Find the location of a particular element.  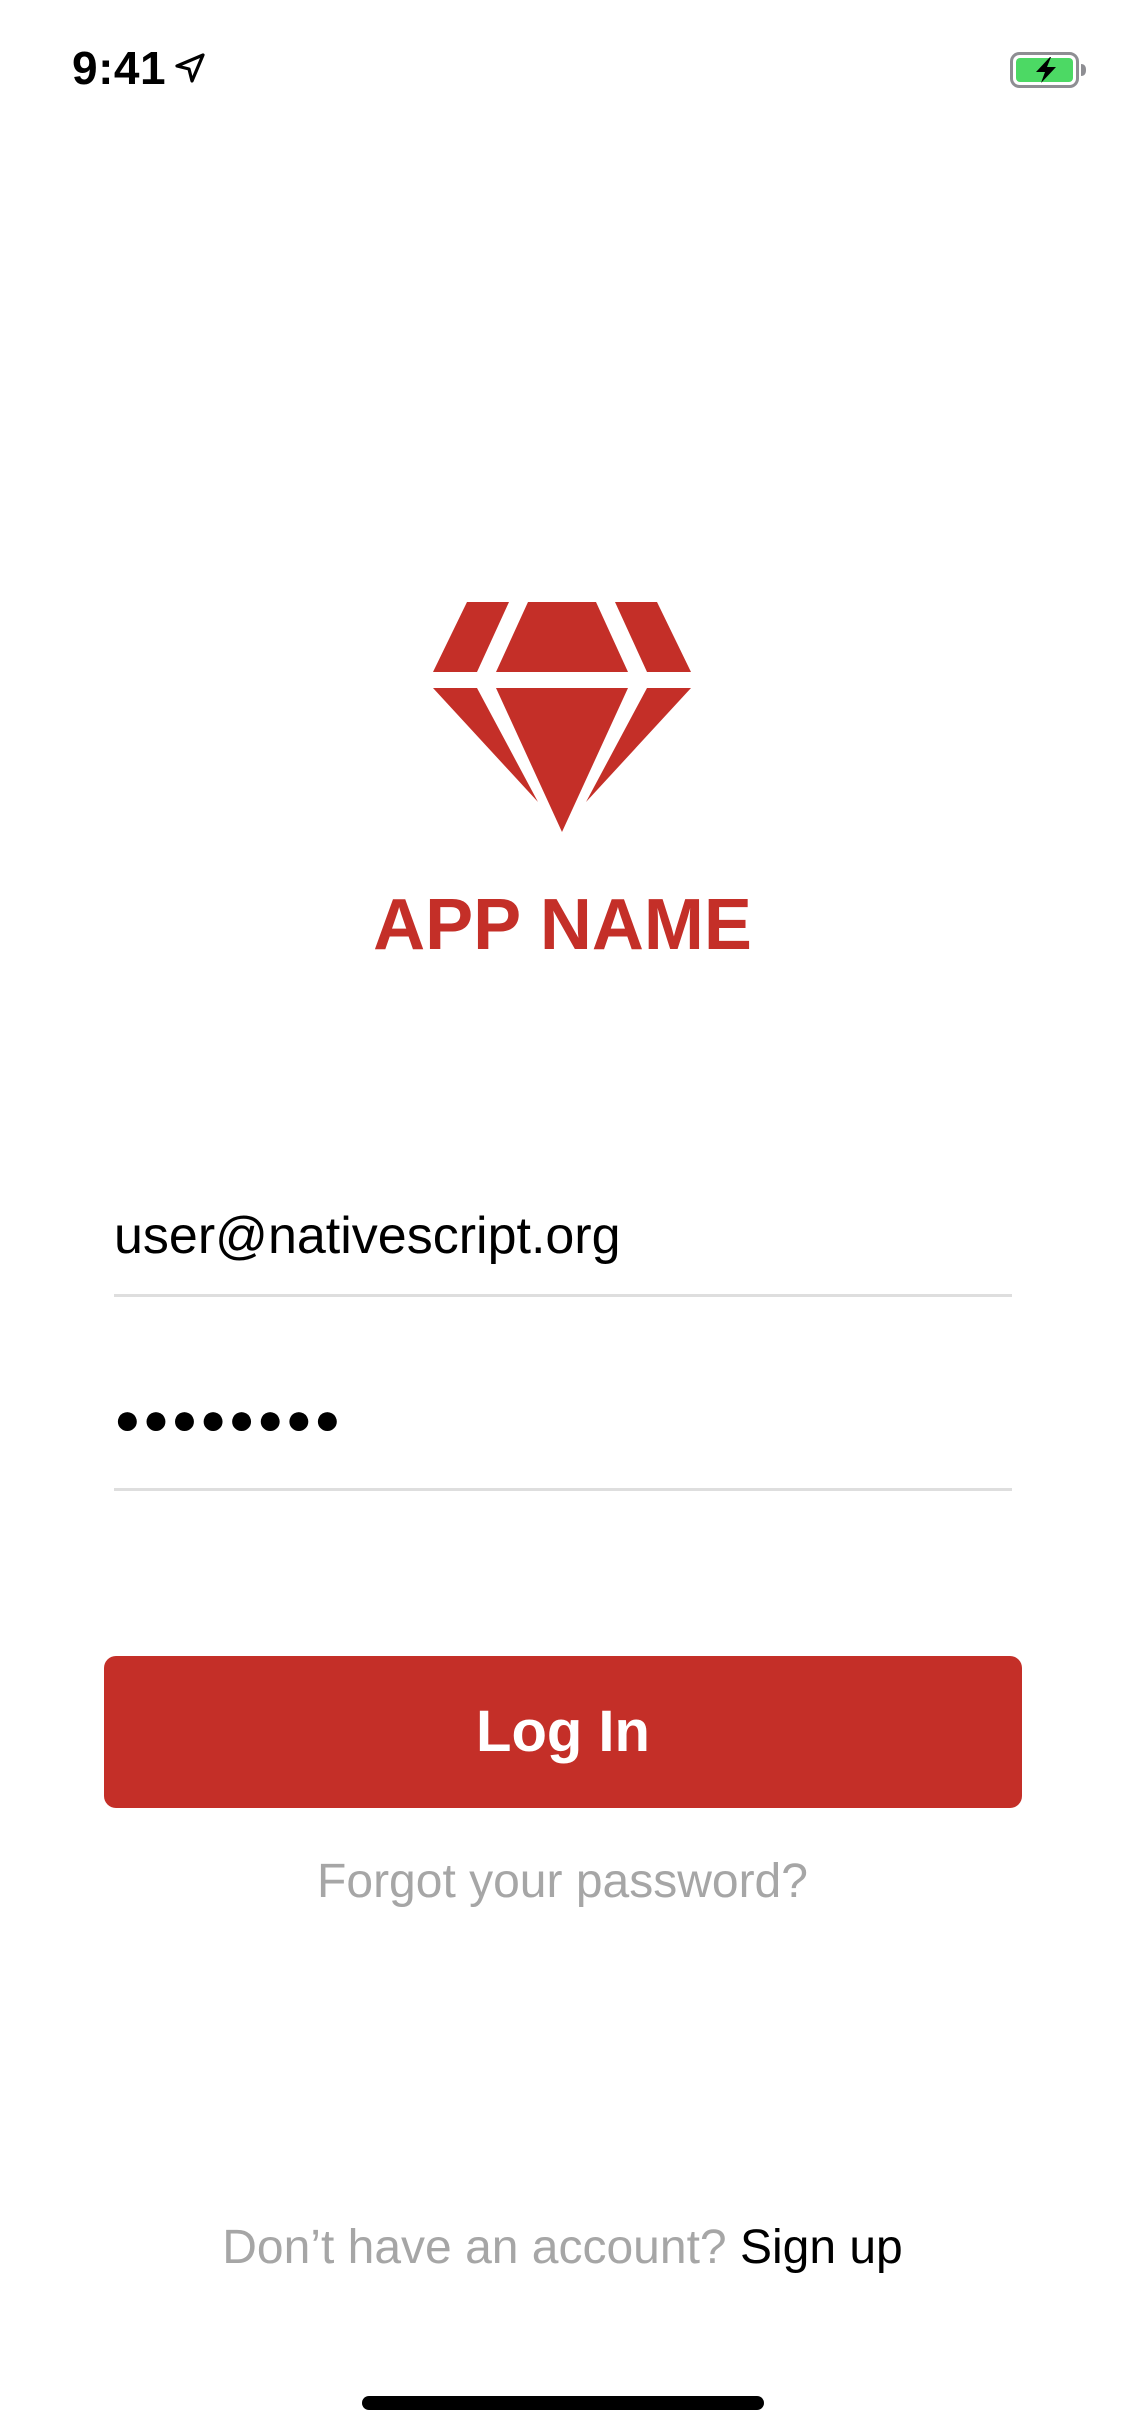

diamond-icon is located at coordinates (562, 717).